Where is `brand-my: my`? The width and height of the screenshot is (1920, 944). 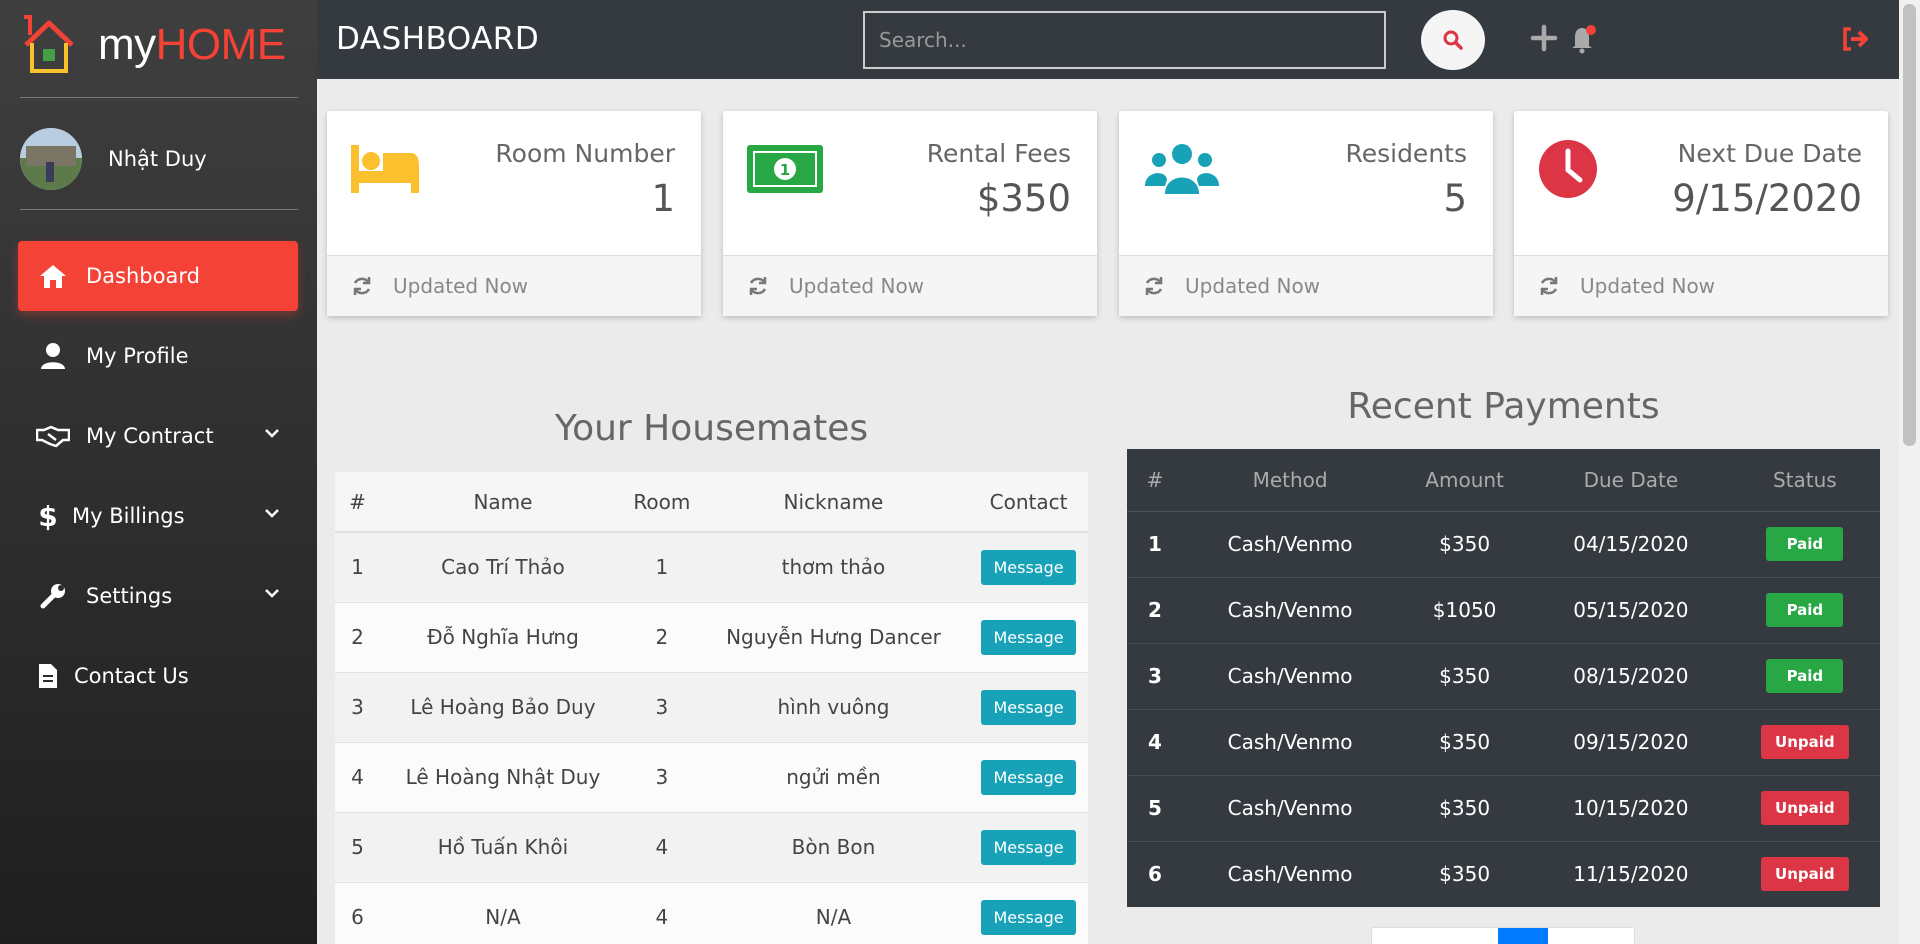
brand-my: my is located at coordinates (127, 44).